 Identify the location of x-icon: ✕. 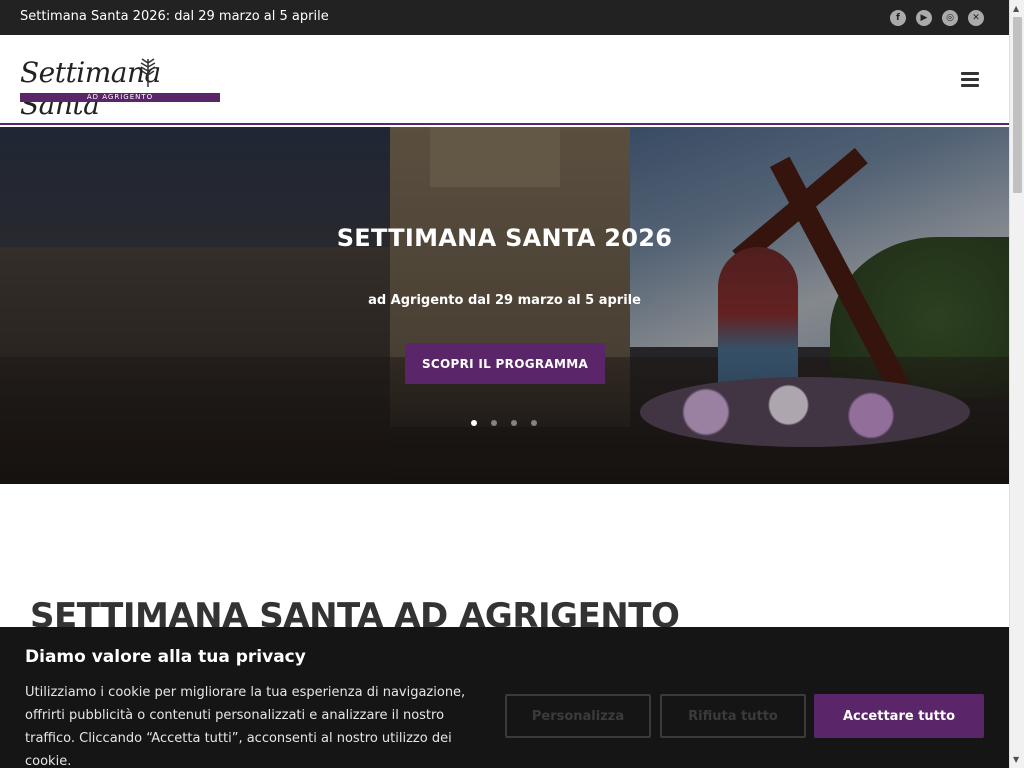
(976, 18).